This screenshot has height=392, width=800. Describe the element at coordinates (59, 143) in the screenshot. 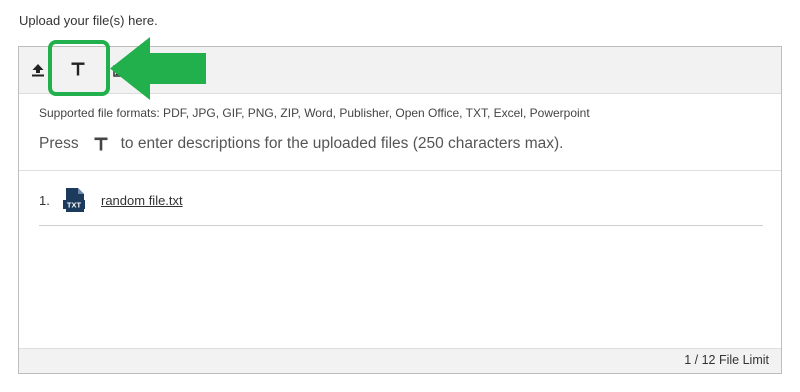

I see `hint-press-text: Press` at that location.